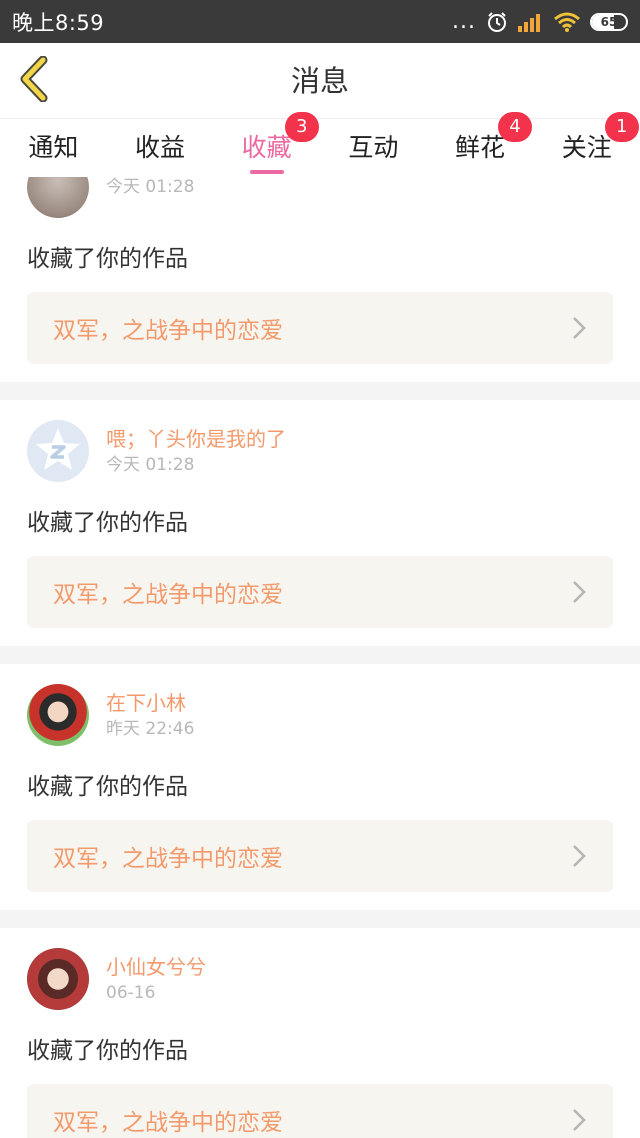 Image resolution: width=640 pixels, height=1138 pixels. I want to click on tab-label: 通知, so click(53, 147).